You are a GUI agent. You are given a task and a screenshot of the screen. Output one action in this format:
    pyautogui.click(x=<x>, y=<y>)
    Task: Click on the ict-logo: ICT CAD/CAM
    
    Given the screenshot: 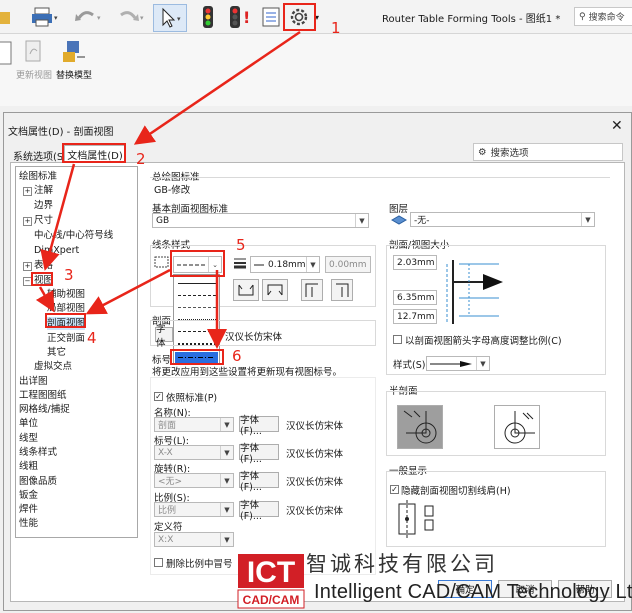 What is the action you would take?
    pyautogui.click(x=271, y=581)
    